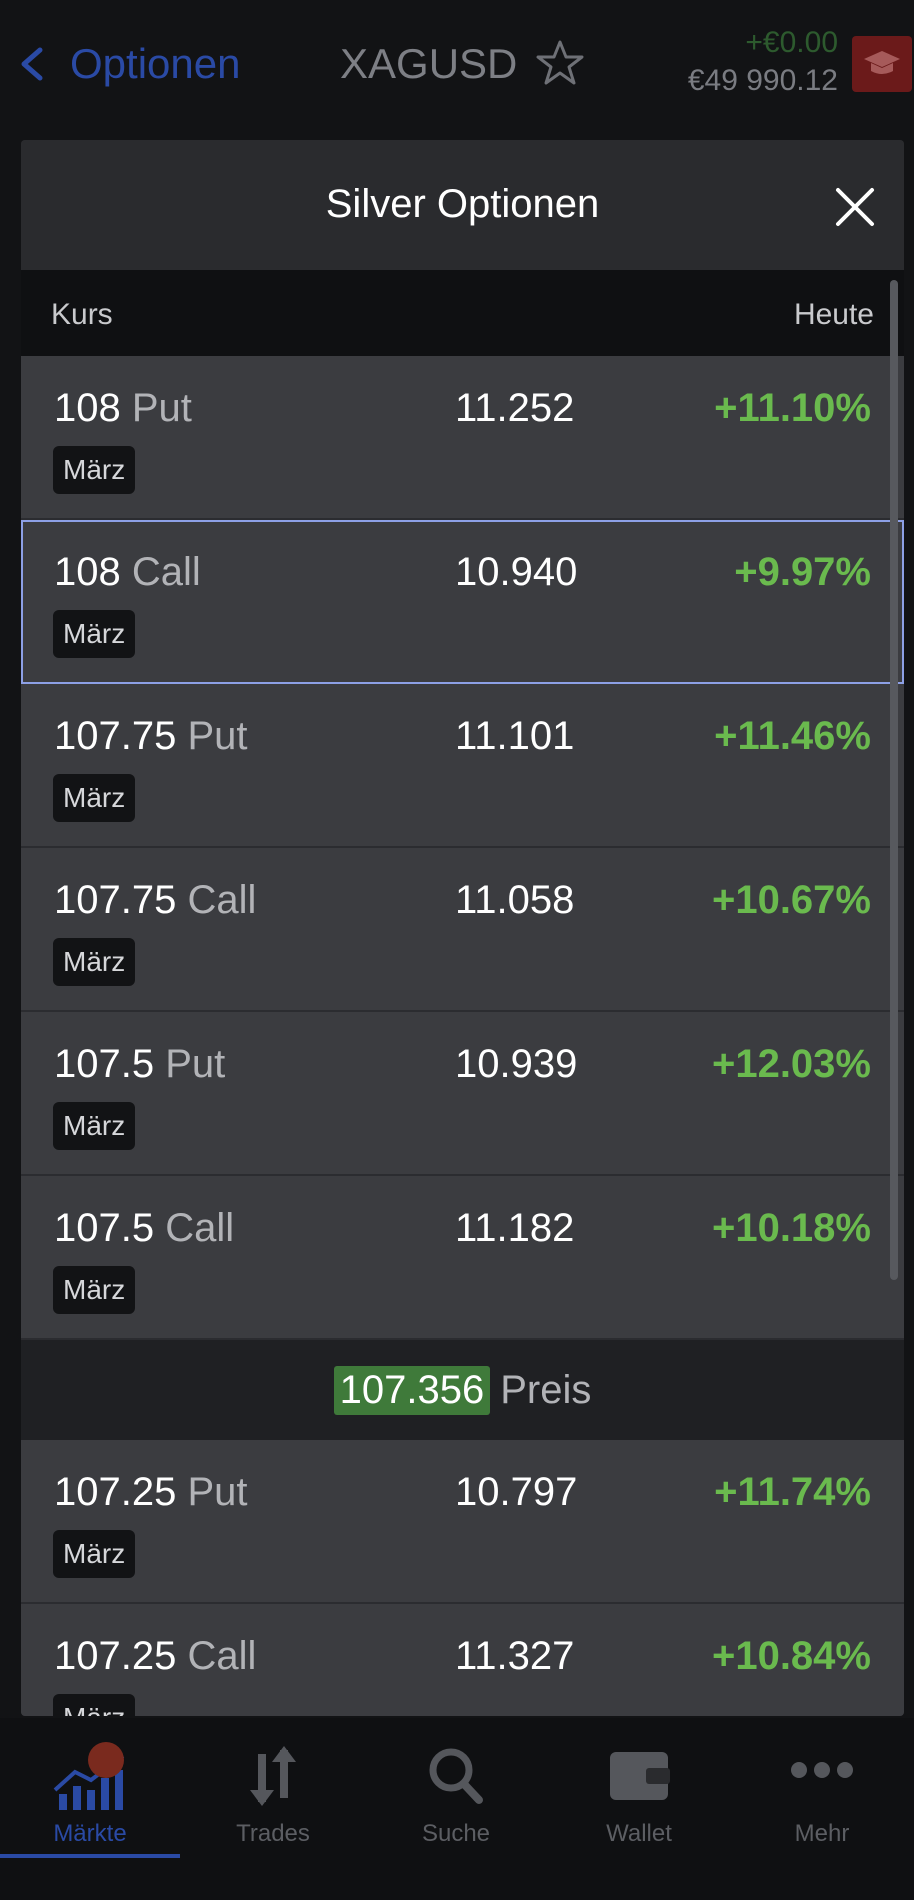  I want to click on graduation-cap-icon, so click(882, 62).